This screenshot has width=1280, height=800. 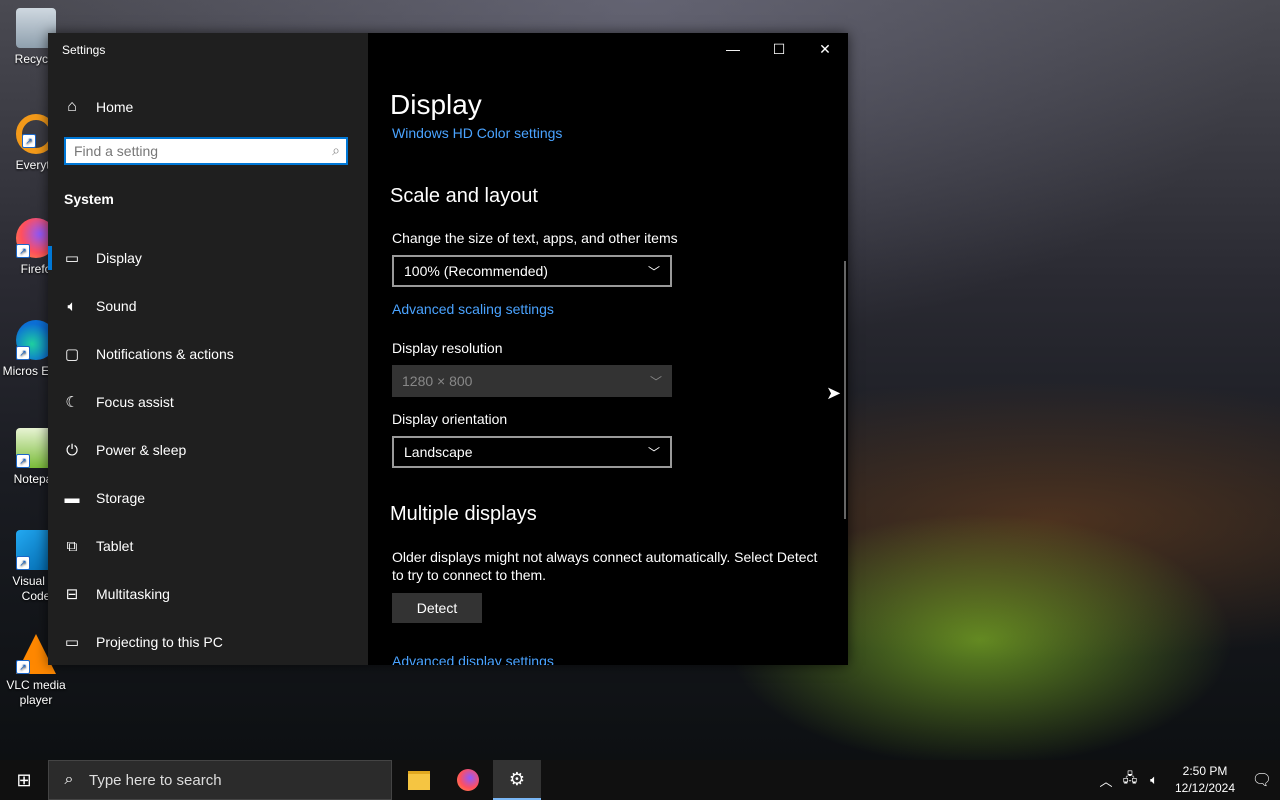 I want to click on firefox-icon, so click(x=468, y=780).